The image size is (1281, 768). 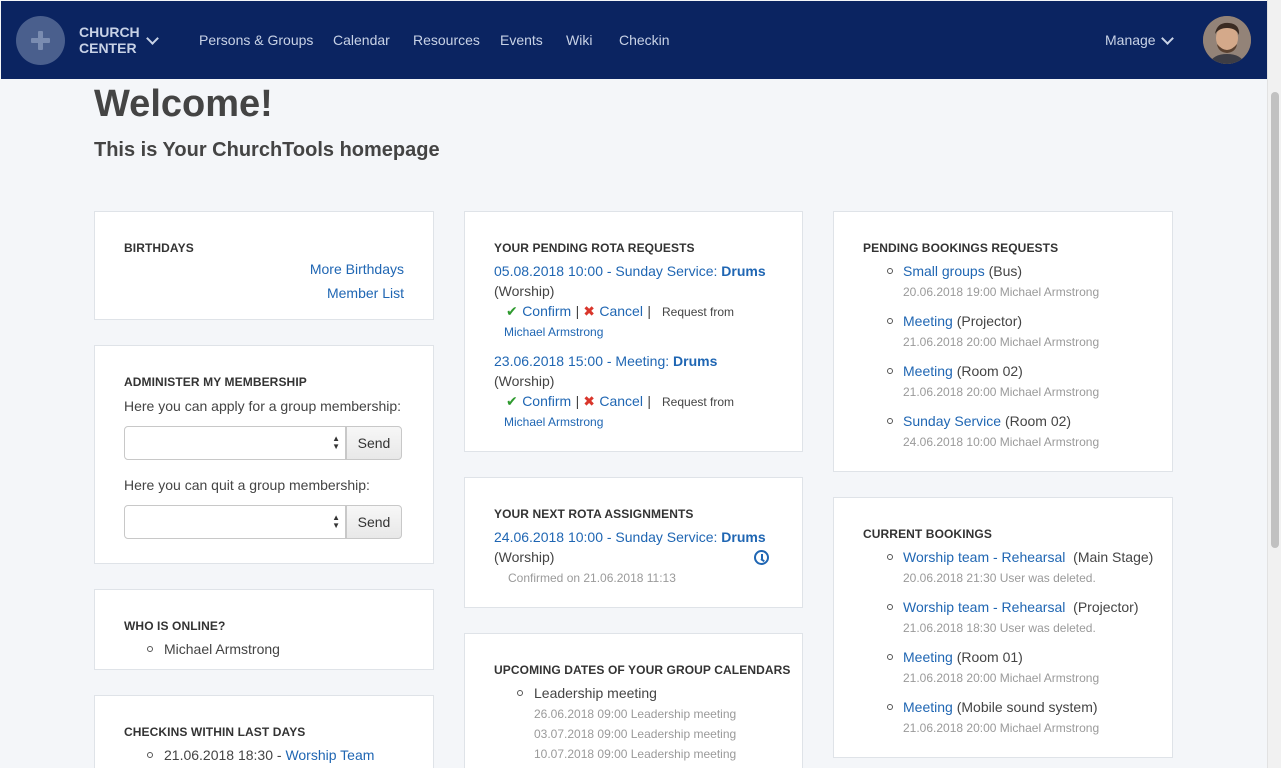 I want to click on booking-meta: 20.06.2018 21:30 User was deleted., so click(x=999, y=578).